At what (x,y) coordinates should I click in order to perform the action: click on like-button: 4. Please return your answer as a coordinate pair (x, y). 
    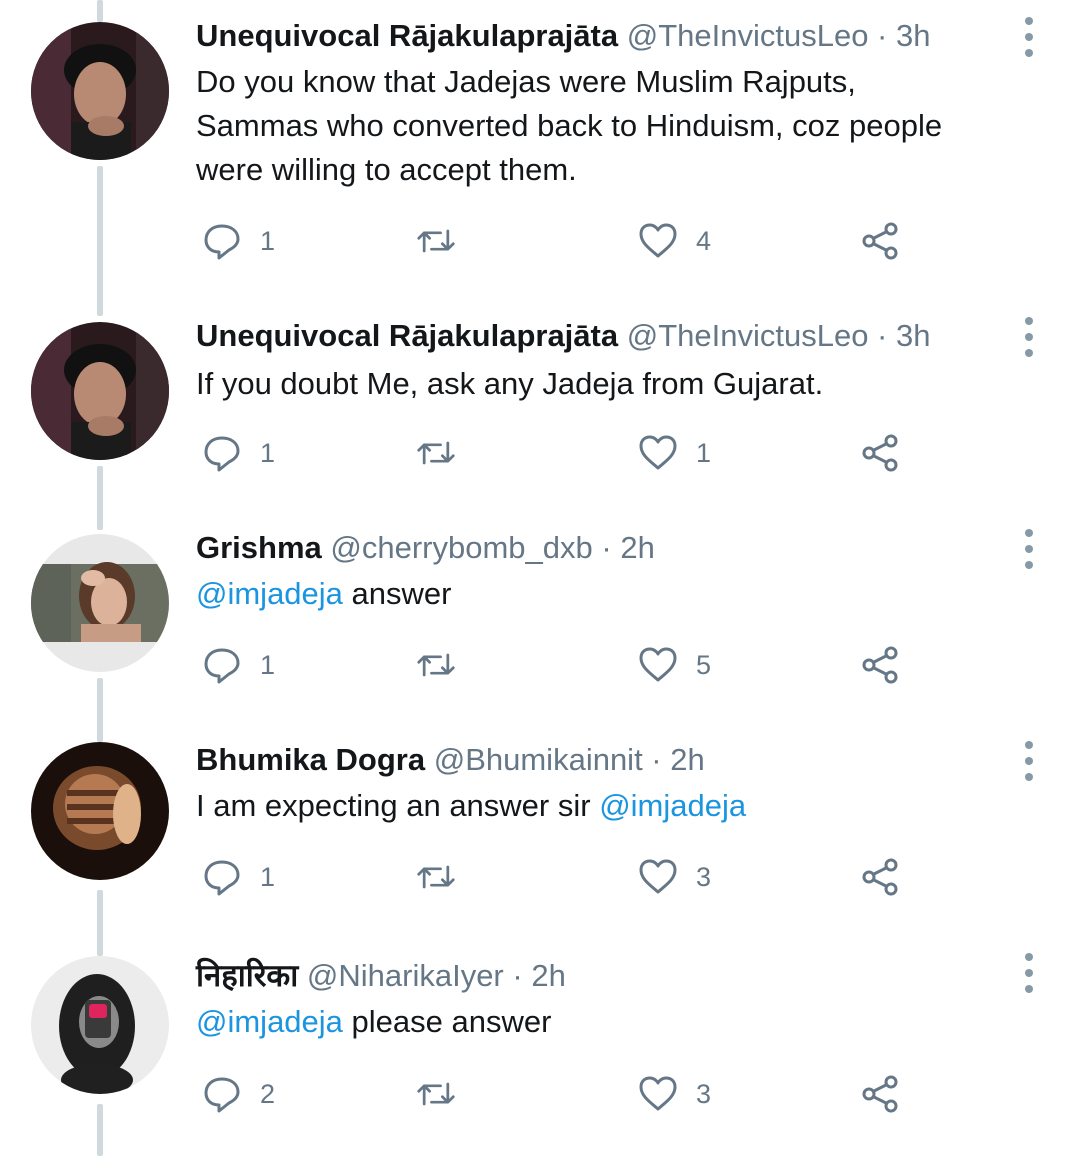
    Looking at the image, I should click on (674, 241).